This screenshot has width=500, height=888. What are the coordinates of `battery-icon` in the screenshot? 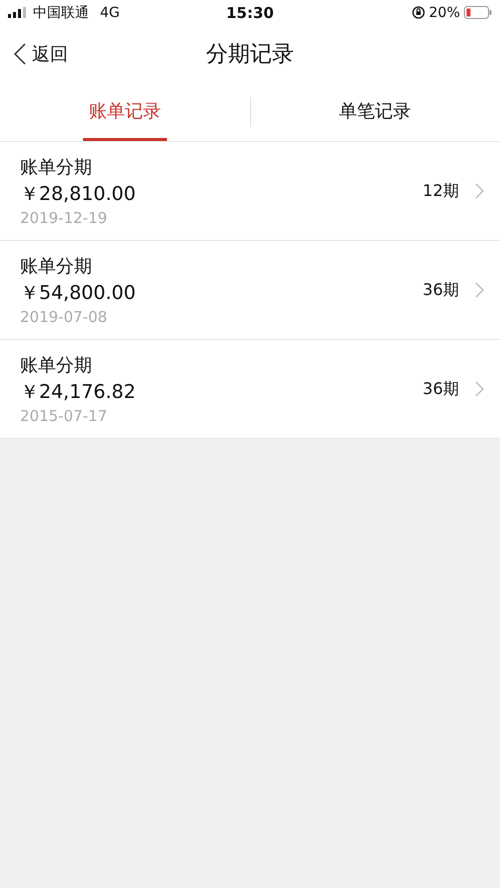 It's located at (478, 12).